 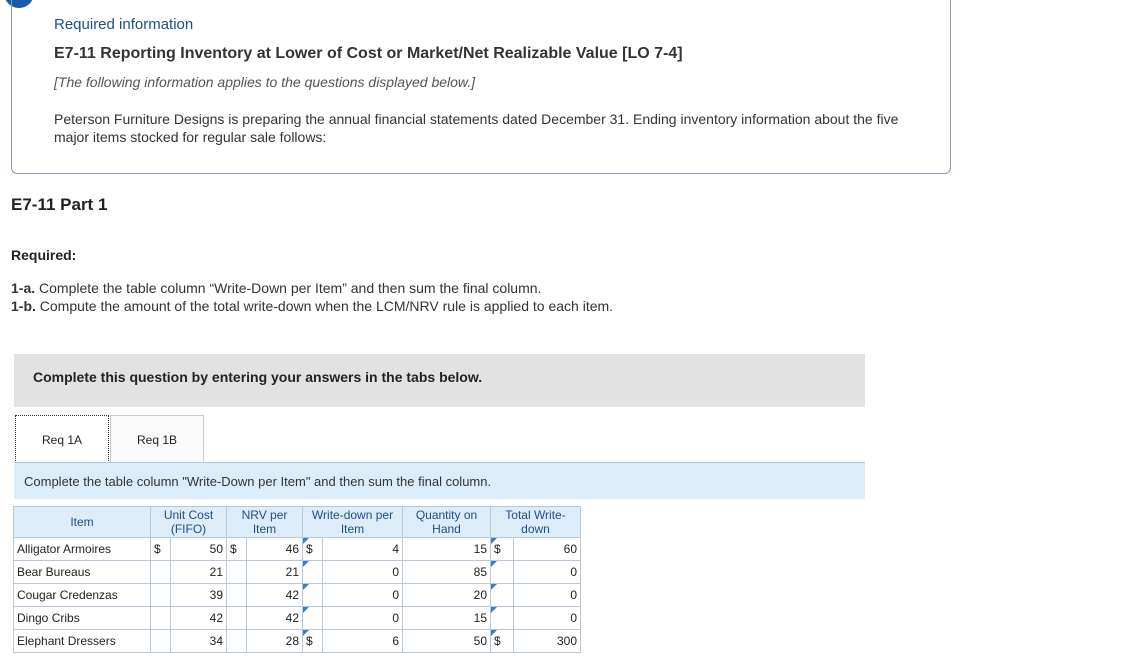 I want to click on total-writedown-input: 60, so click(x=547, y=549).